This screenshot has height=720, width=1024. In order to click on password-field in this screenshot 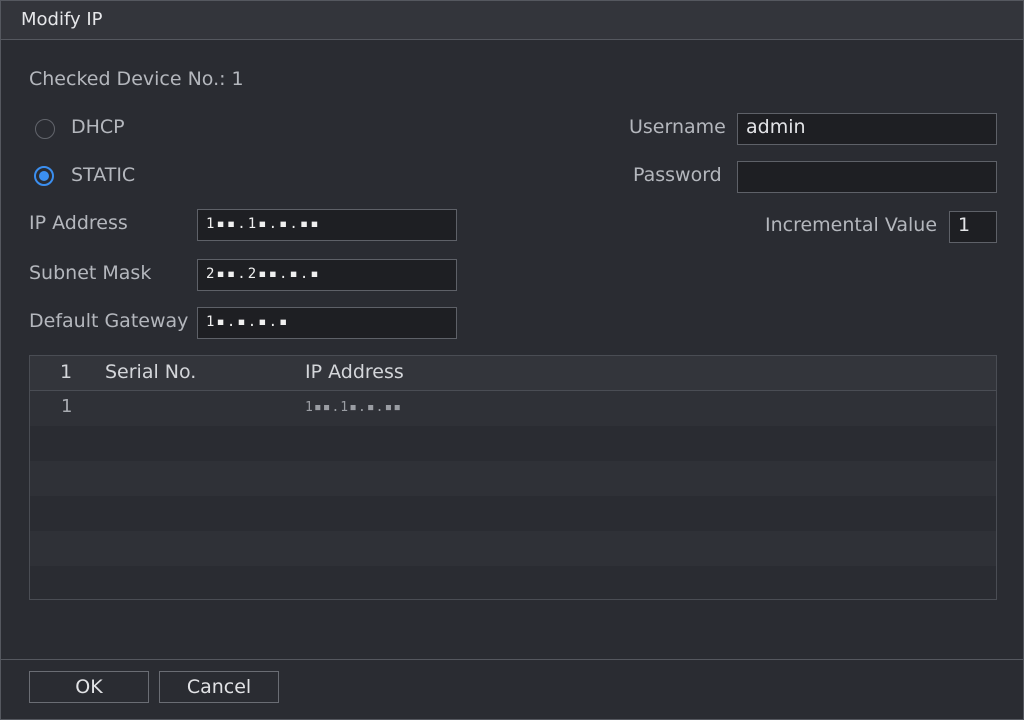, I will do `click(867, 177)`.